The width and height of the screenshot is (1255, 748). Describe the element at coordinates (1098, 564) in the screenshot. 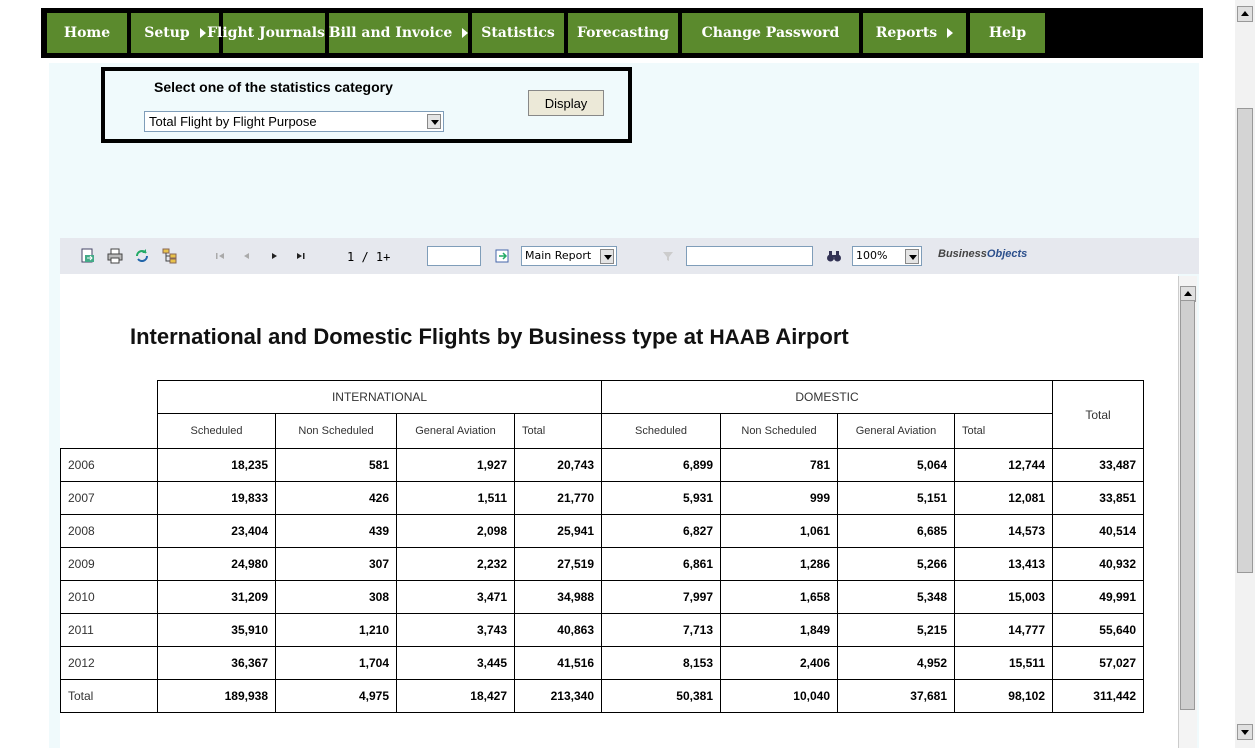

I see `table-cell: 40,932` at that location.